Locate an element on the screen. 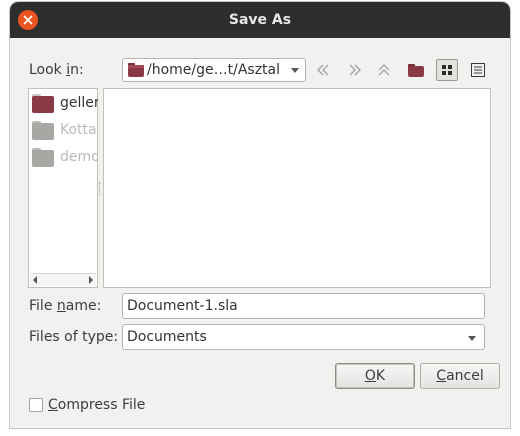 Image resolution: width=520 pixels, height=436 pixels. file-name-input: Document-1.sla is located at coordinates (303, 306).